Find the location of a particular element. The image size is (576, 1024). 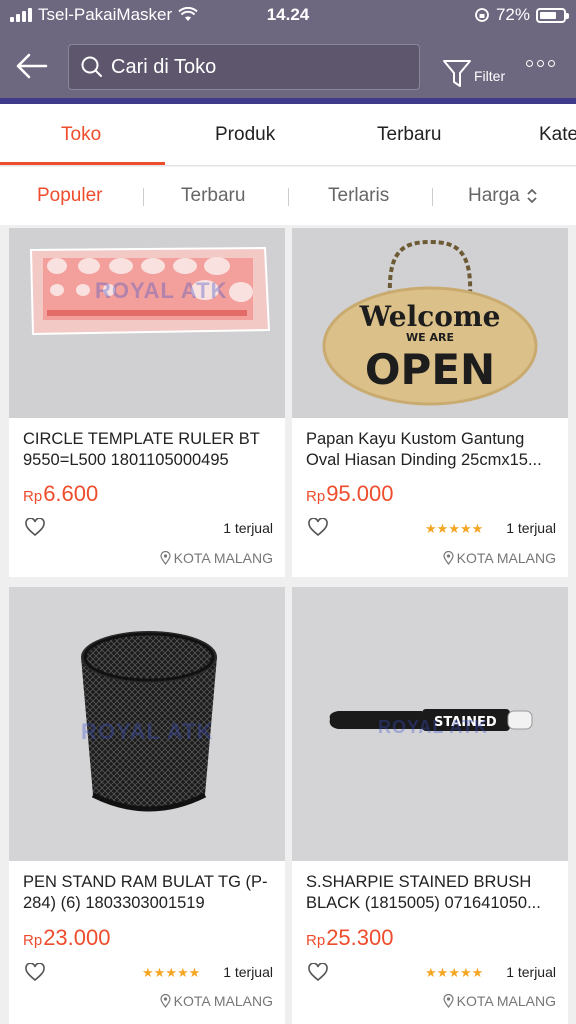

orientation-lock-icon is located at coordinates (482, 15).